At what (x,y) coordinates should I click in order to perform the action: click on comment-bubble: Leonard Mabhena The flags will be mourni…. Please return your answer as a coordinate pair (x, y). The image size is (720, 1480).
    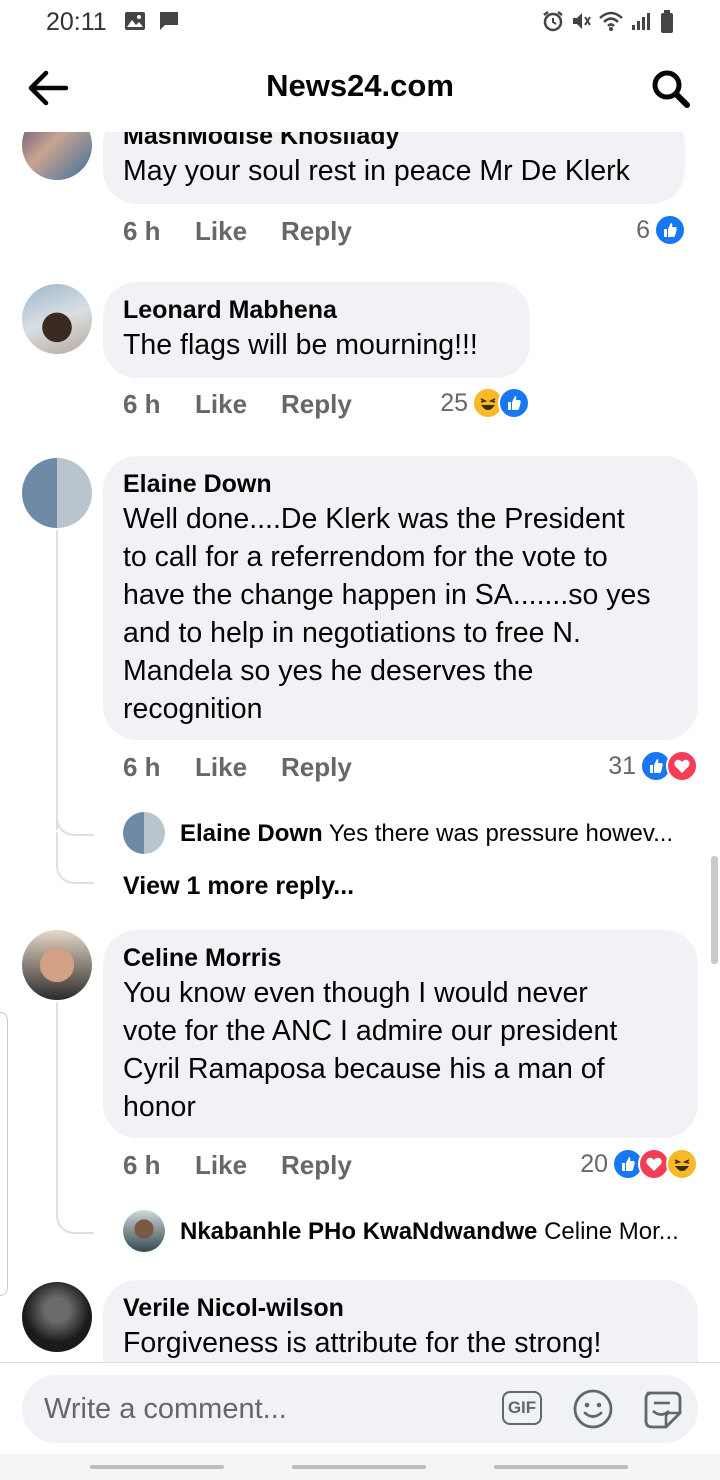
    Looking at the image, I should click on (316, 330).